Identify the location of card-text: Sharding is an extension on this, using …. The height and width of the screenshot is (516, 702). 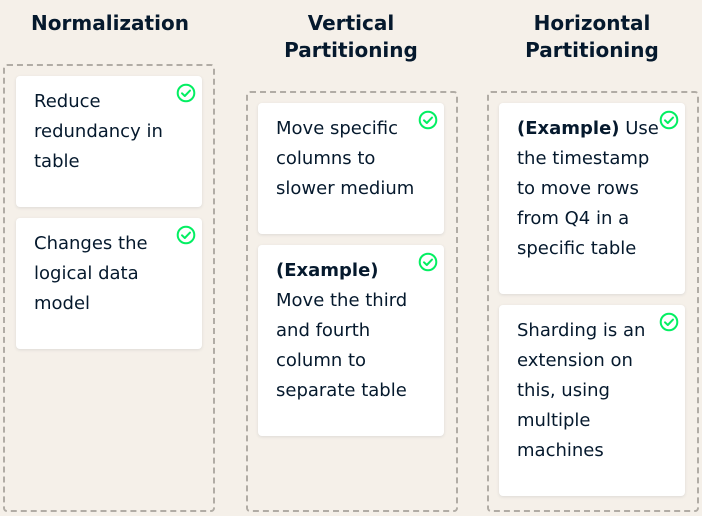
(581, 390).